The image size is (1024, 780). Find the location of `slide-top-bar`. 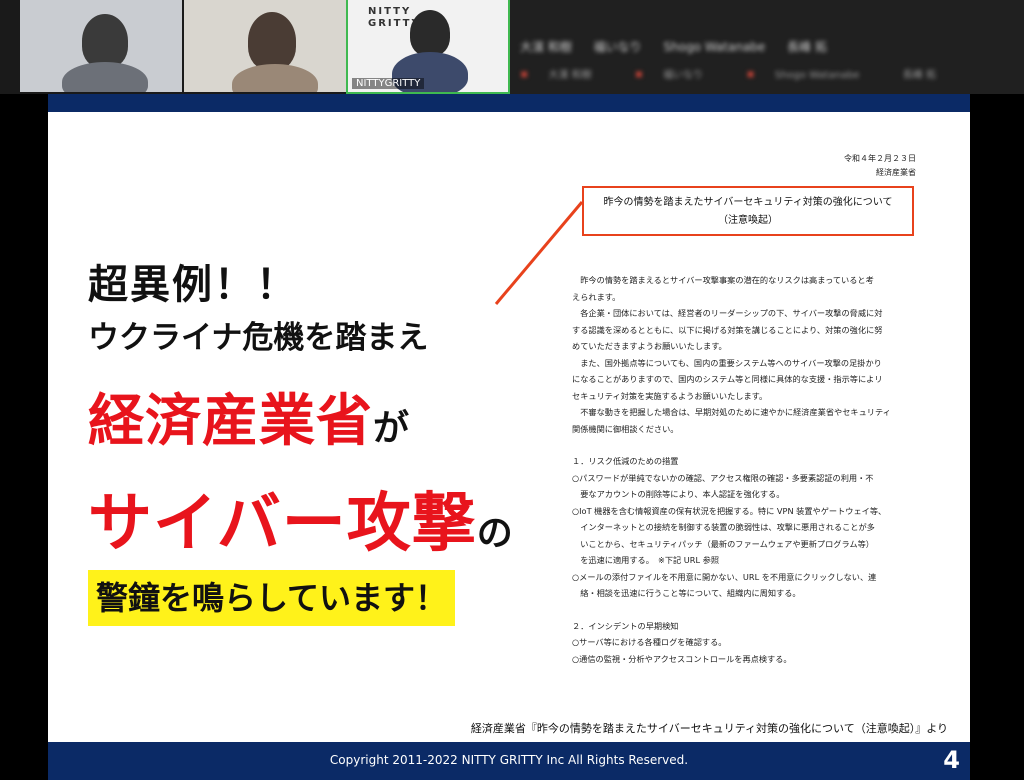

slide-top-bar is located at coordinates (509, 103).